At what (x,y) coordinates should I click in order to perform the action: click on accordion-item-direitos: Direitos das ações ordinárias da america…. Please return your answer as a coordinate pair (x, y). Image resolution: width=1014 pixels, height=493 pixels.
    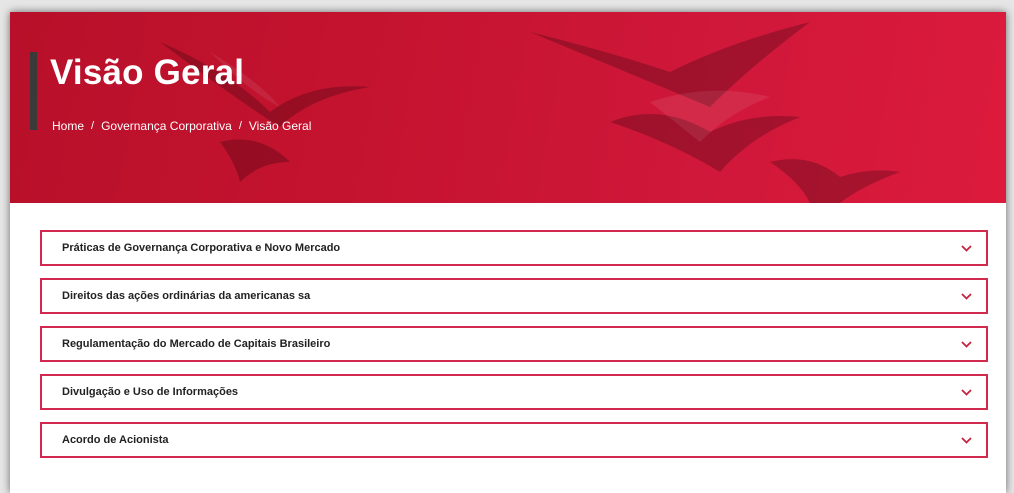
    Looking at the image, I should click on (514, 296).